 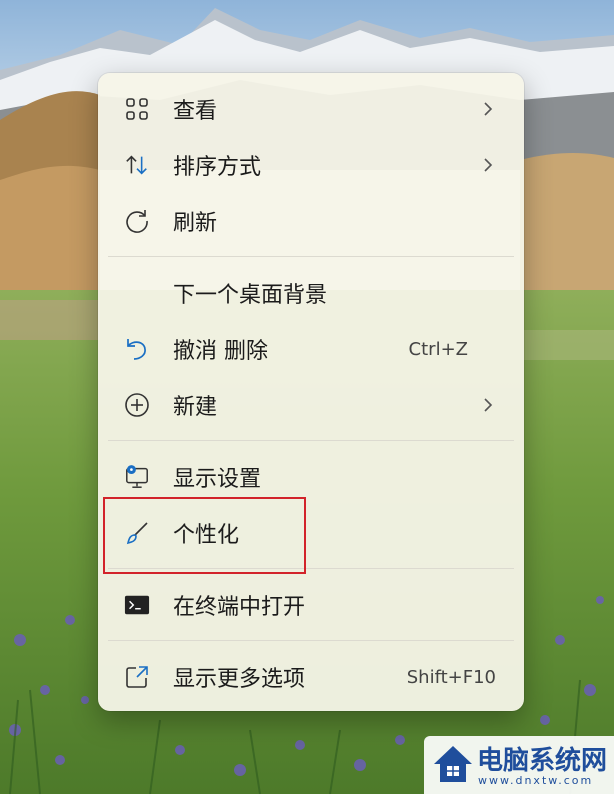 What do you see at coordinates (195, 407) in the screenshot?
I see `menu-item-label: 新建` at bounding box center [195, 407].